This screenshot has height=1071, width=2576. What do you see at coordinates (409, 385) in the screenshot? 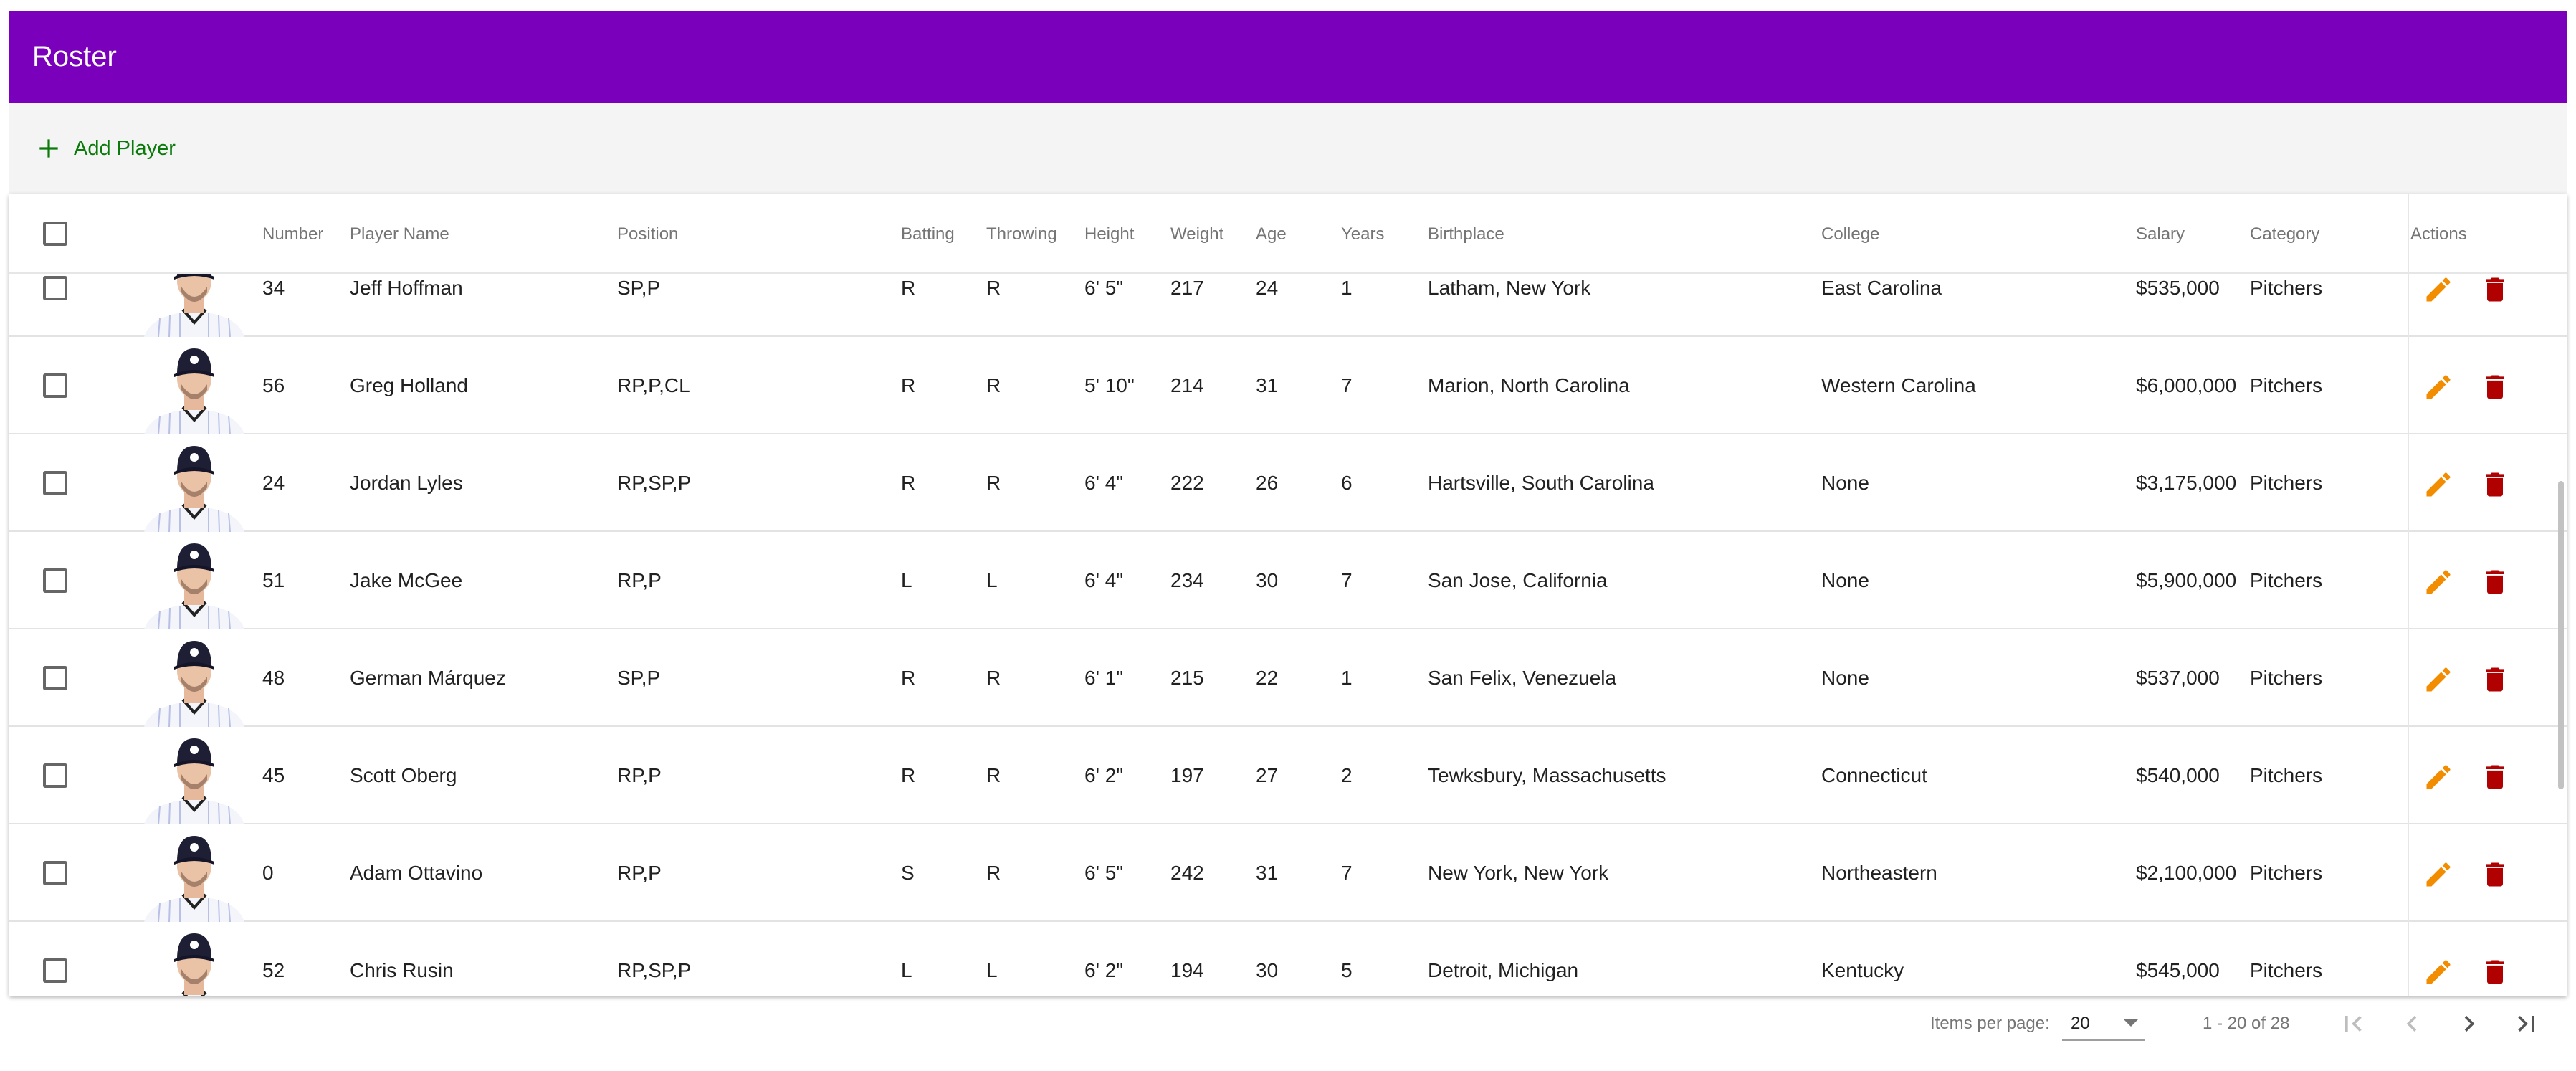
I see `cell-player-name: Greg Holland` at bounding box center [409, 385].